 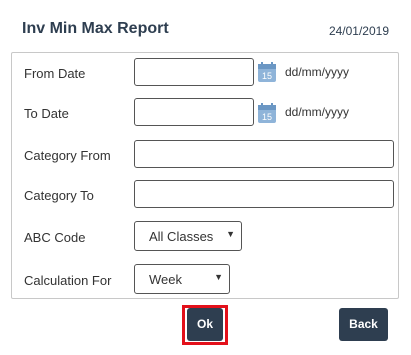 I want to click on from-date-label: From Date, so click(x=55, y=73).